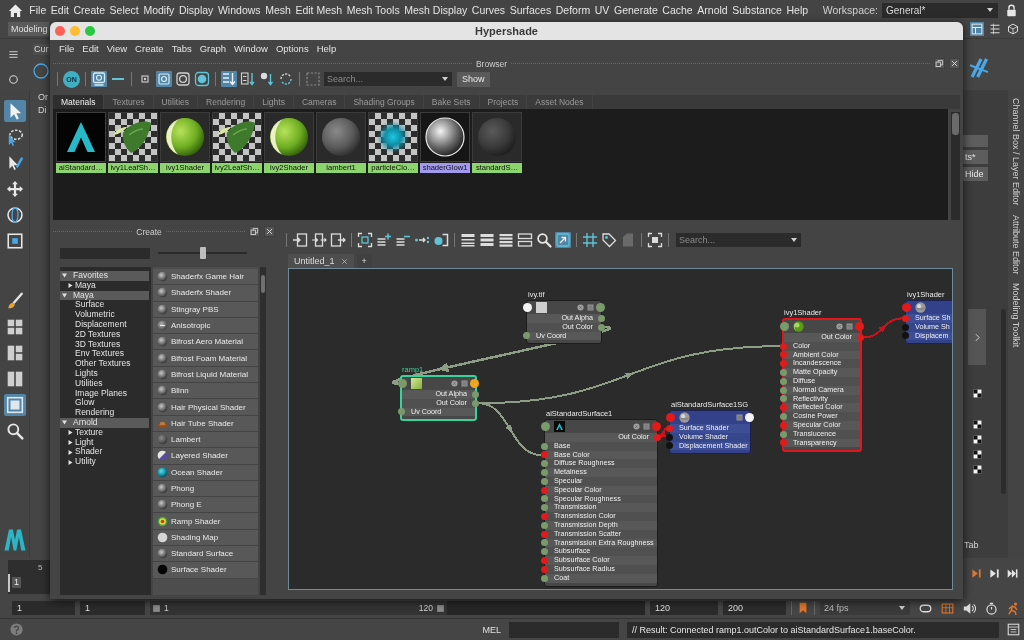 The width and height of the screenshot is (1024, 640). I want to click on range-slider: 1 120, so click(397, 608).